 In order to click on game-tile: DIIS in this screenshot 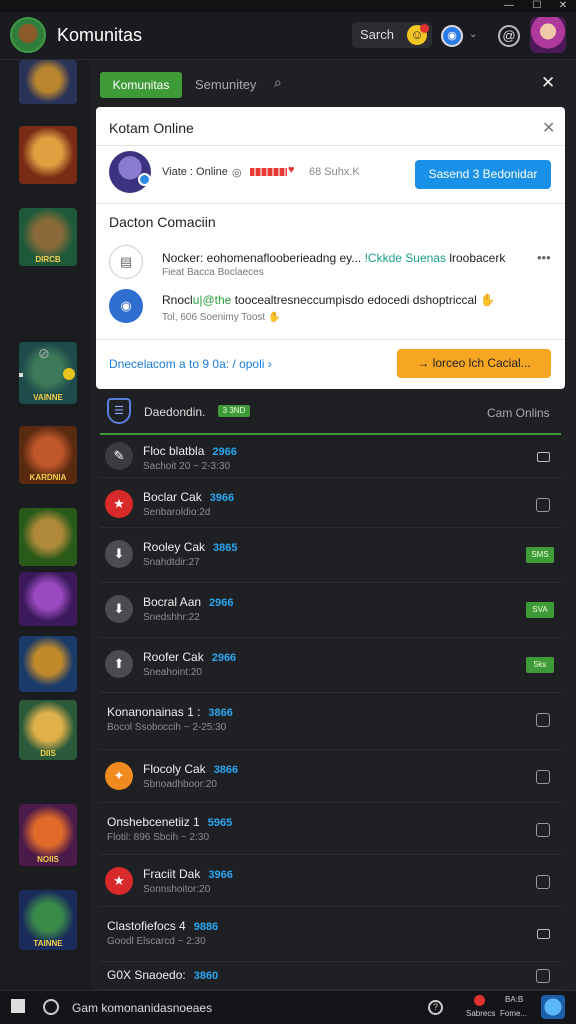, I will do `click(48, 730)`.